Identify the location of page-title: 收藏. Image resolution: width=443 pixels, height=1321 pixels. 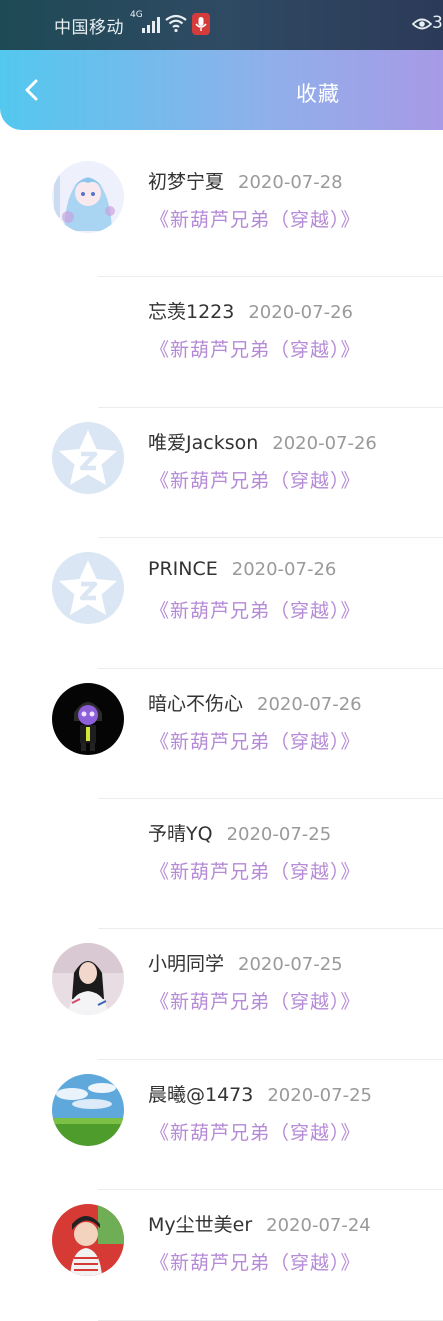
(318, 94).